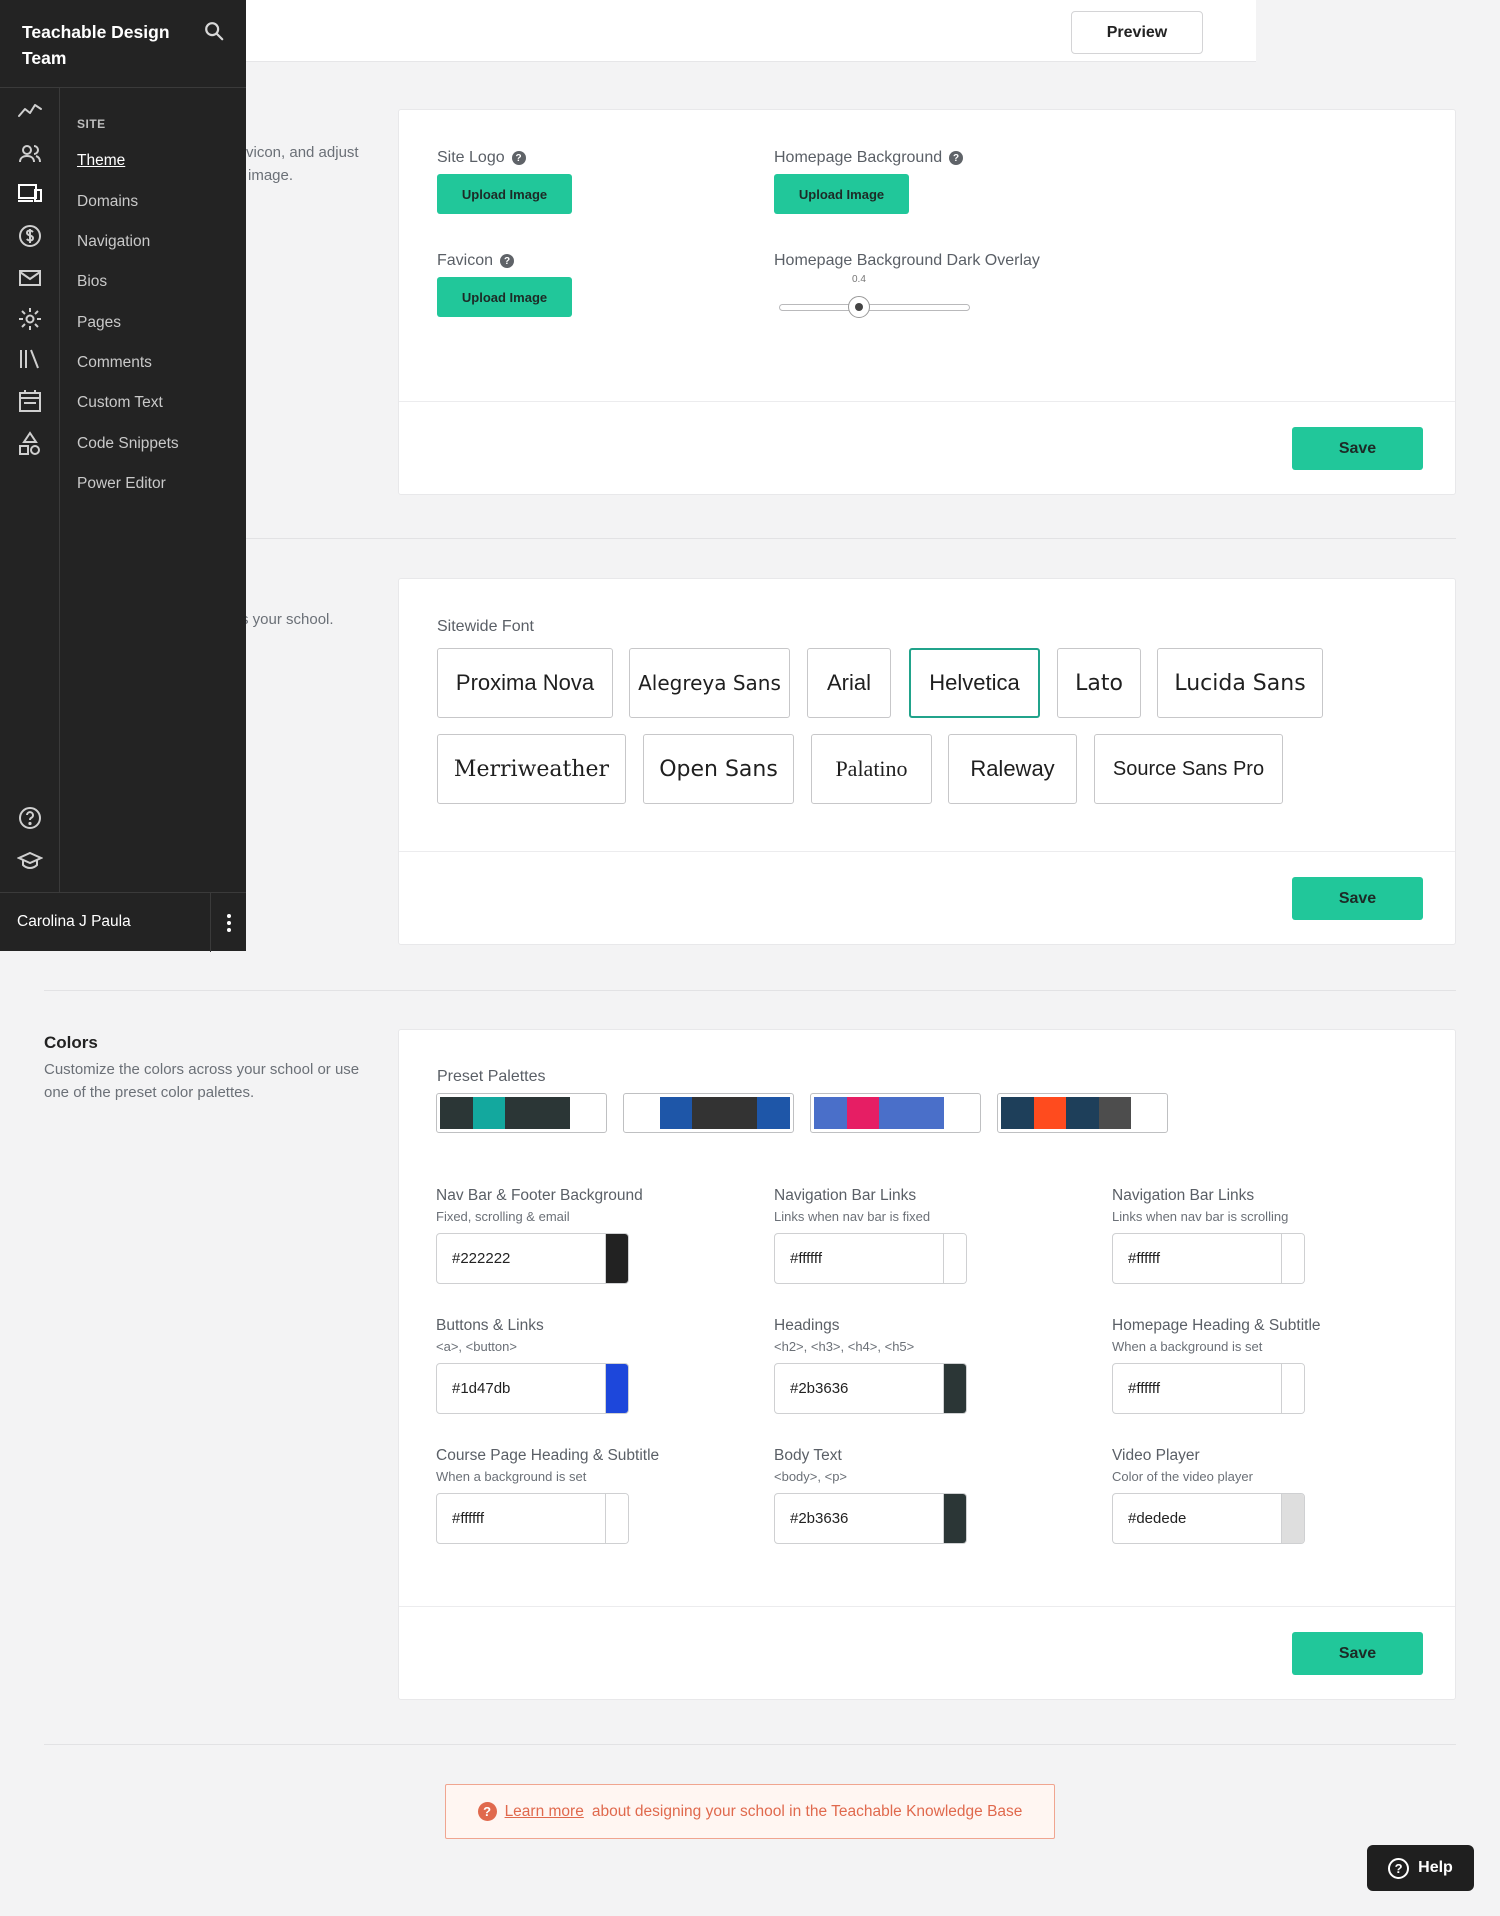  Describe the element at coordinates (531, 769) in the screenshot. I see `font-option-merriweather: Merriweather` at that location.